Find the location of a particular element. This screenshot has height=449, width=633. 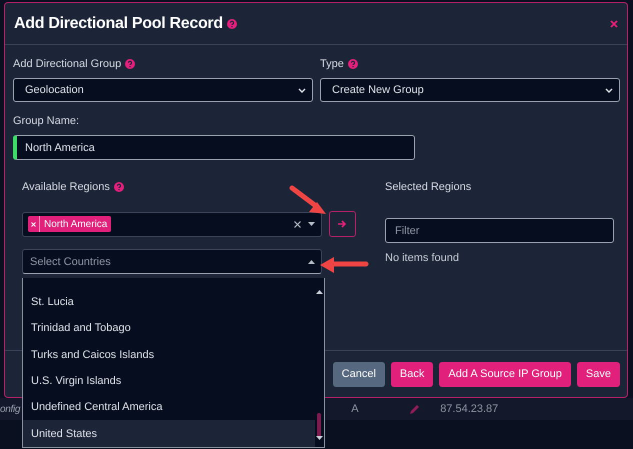

section-label: Available Regions is located at coordinates (66, 187).